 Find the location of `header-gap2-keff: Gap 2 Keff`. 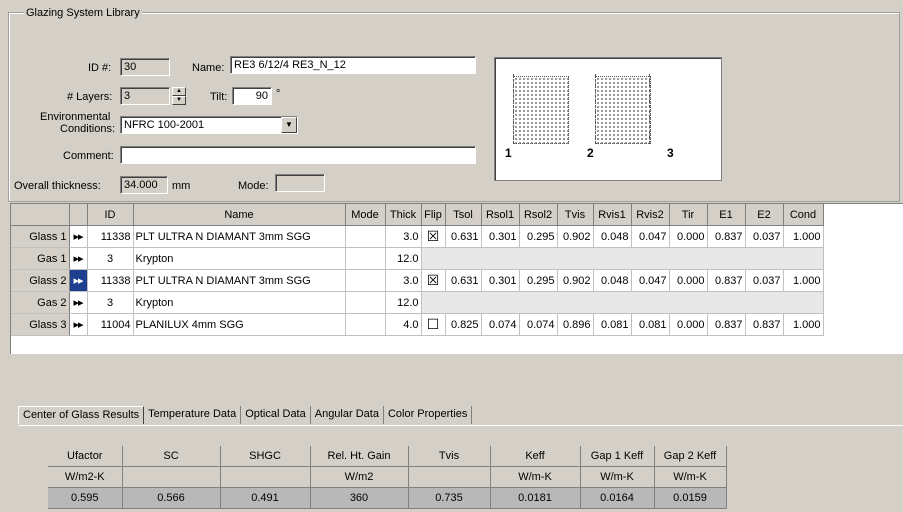

header-gap2-keff: Gap 2 Keff is located at coordinates (690, 456).